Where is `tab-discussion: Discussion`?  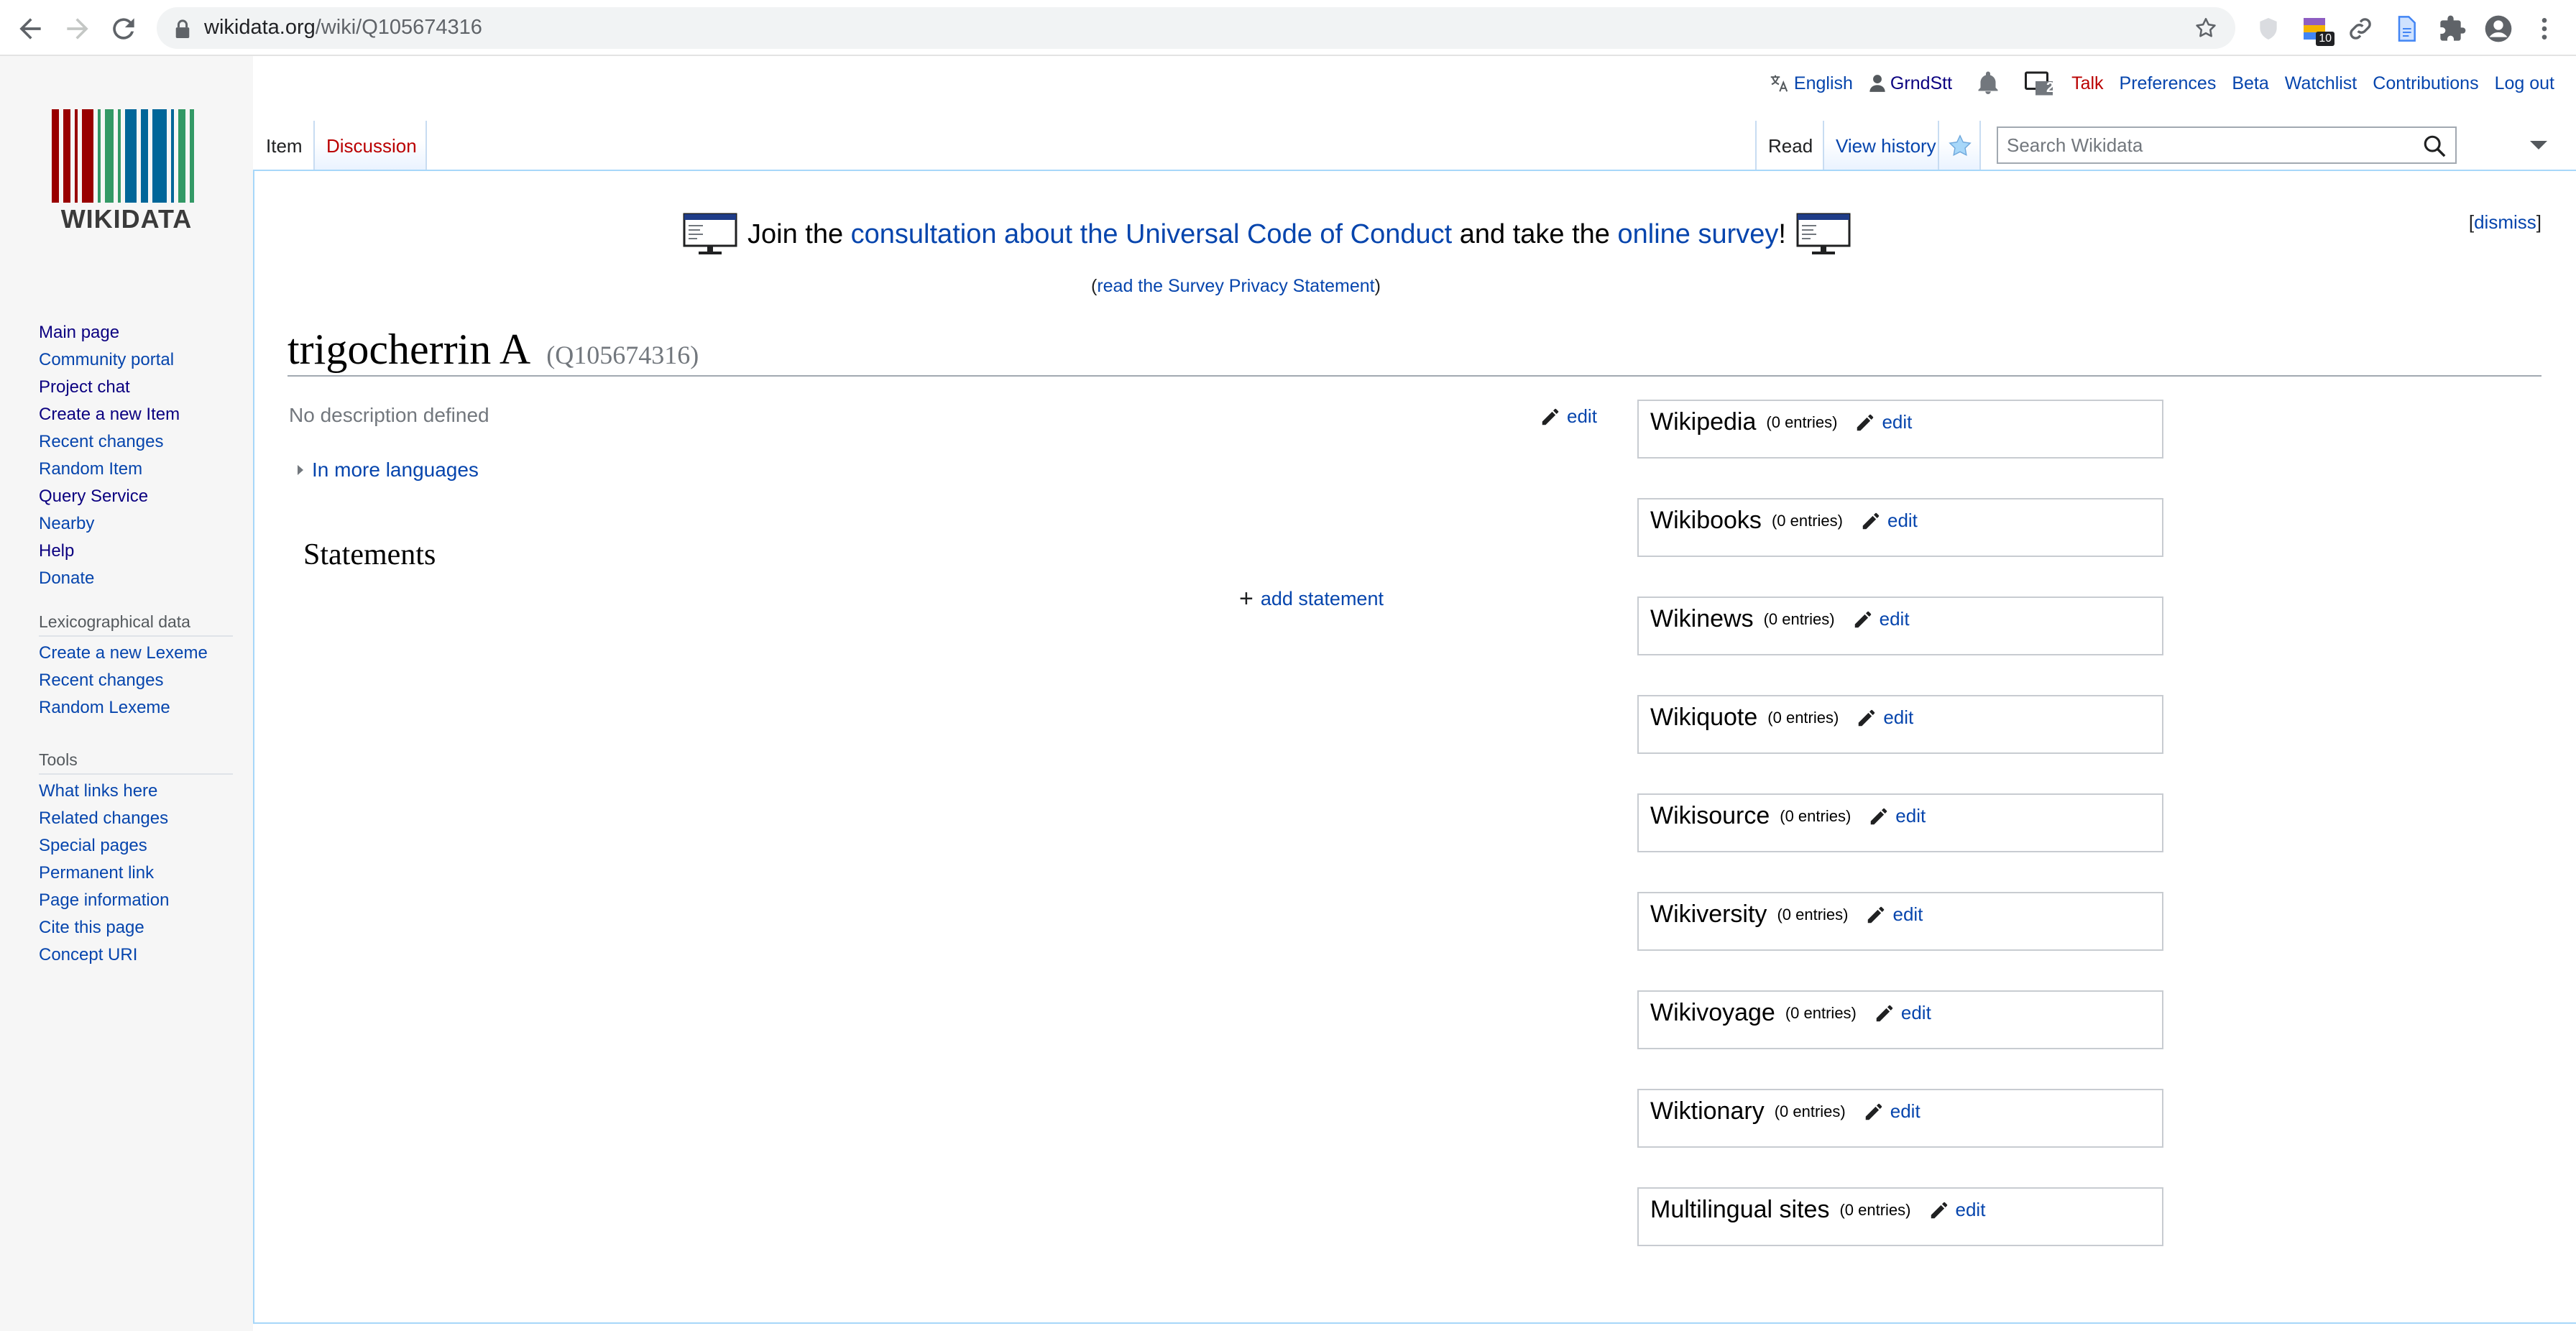
tab-discussion: Discussion is located at coordinates (371, 145).